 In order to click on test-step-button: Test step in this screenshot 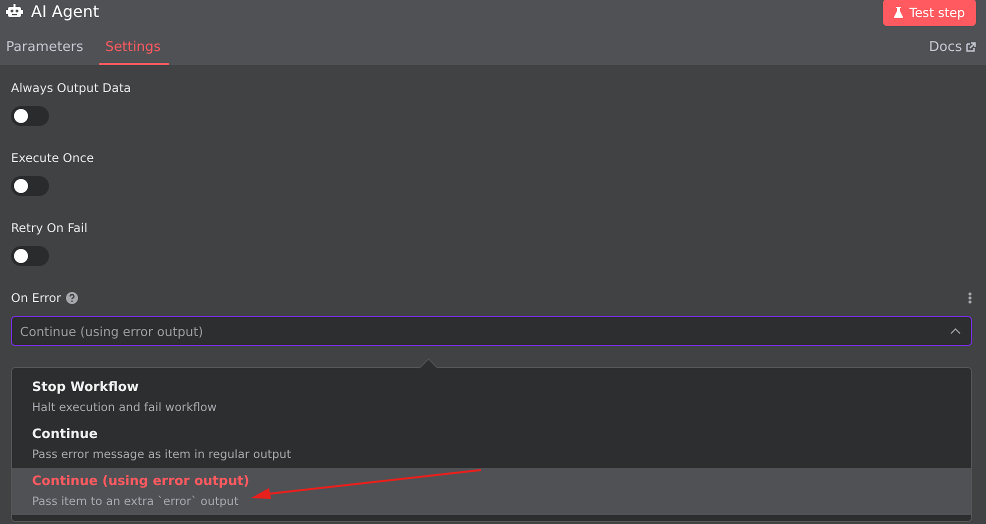, I will do `click(929, 13)`.